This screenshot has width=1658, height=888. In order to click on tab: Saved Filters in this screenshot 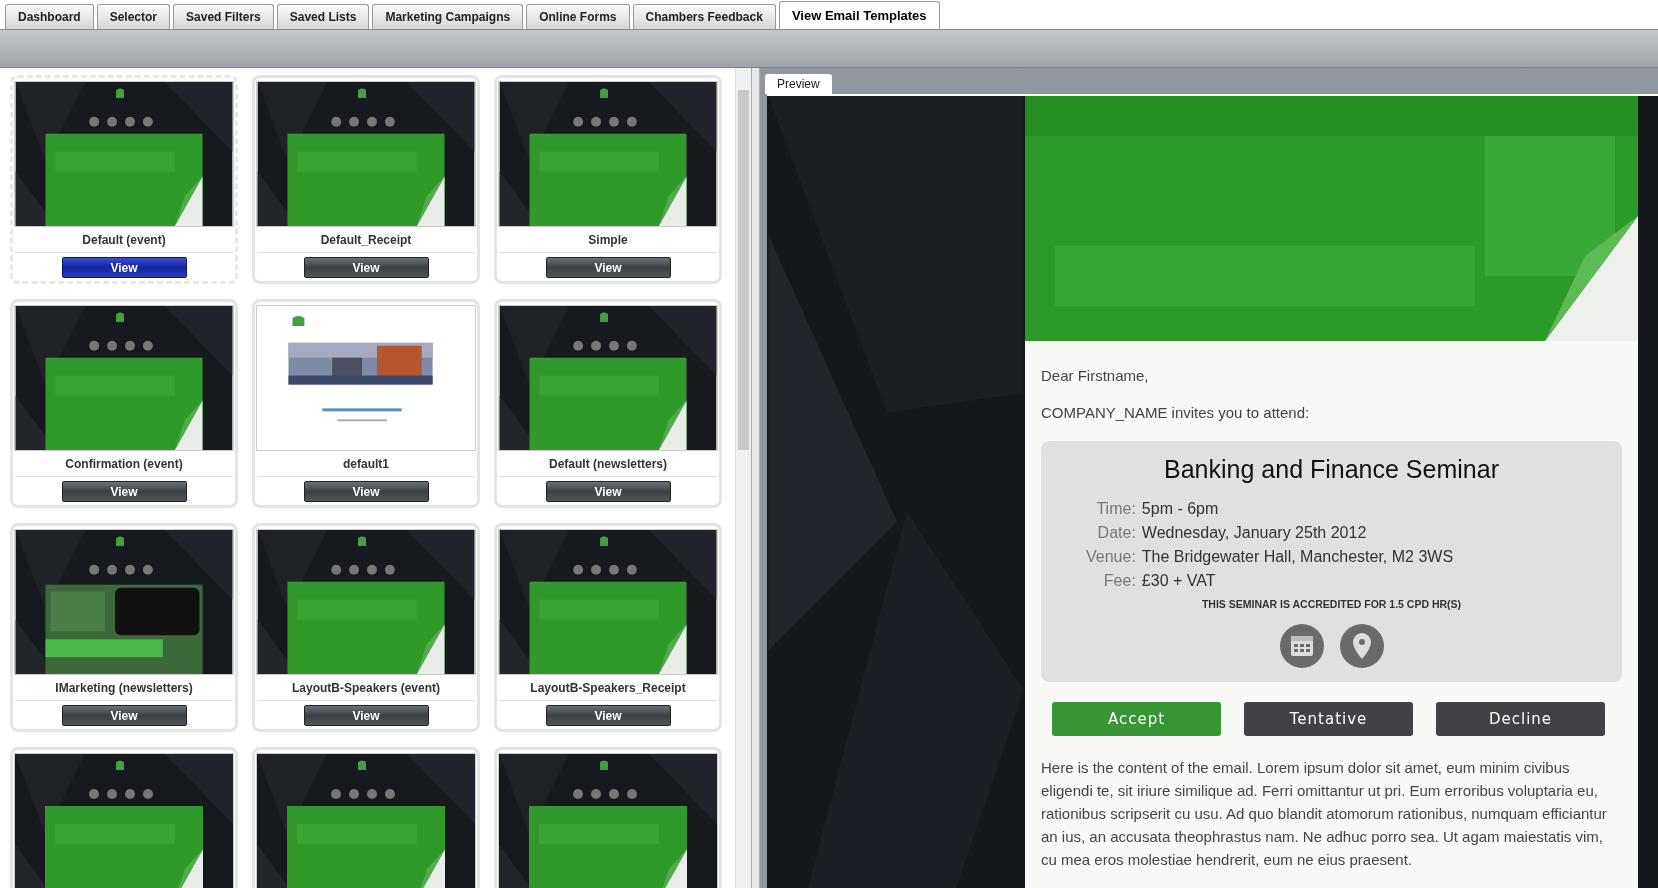, I will do `click(223, 16)`.